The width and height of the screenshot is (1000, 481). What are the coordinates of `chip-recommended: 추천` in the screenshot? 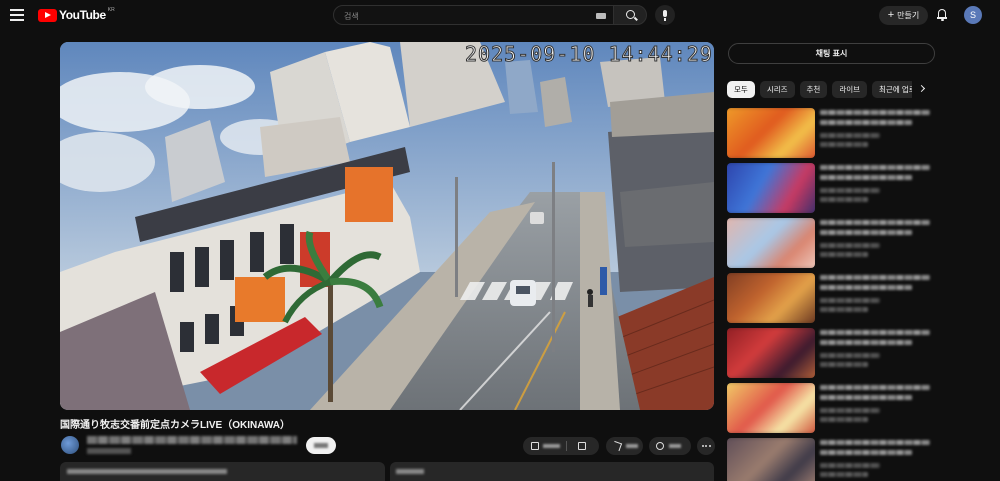 It's located at (813, 89).